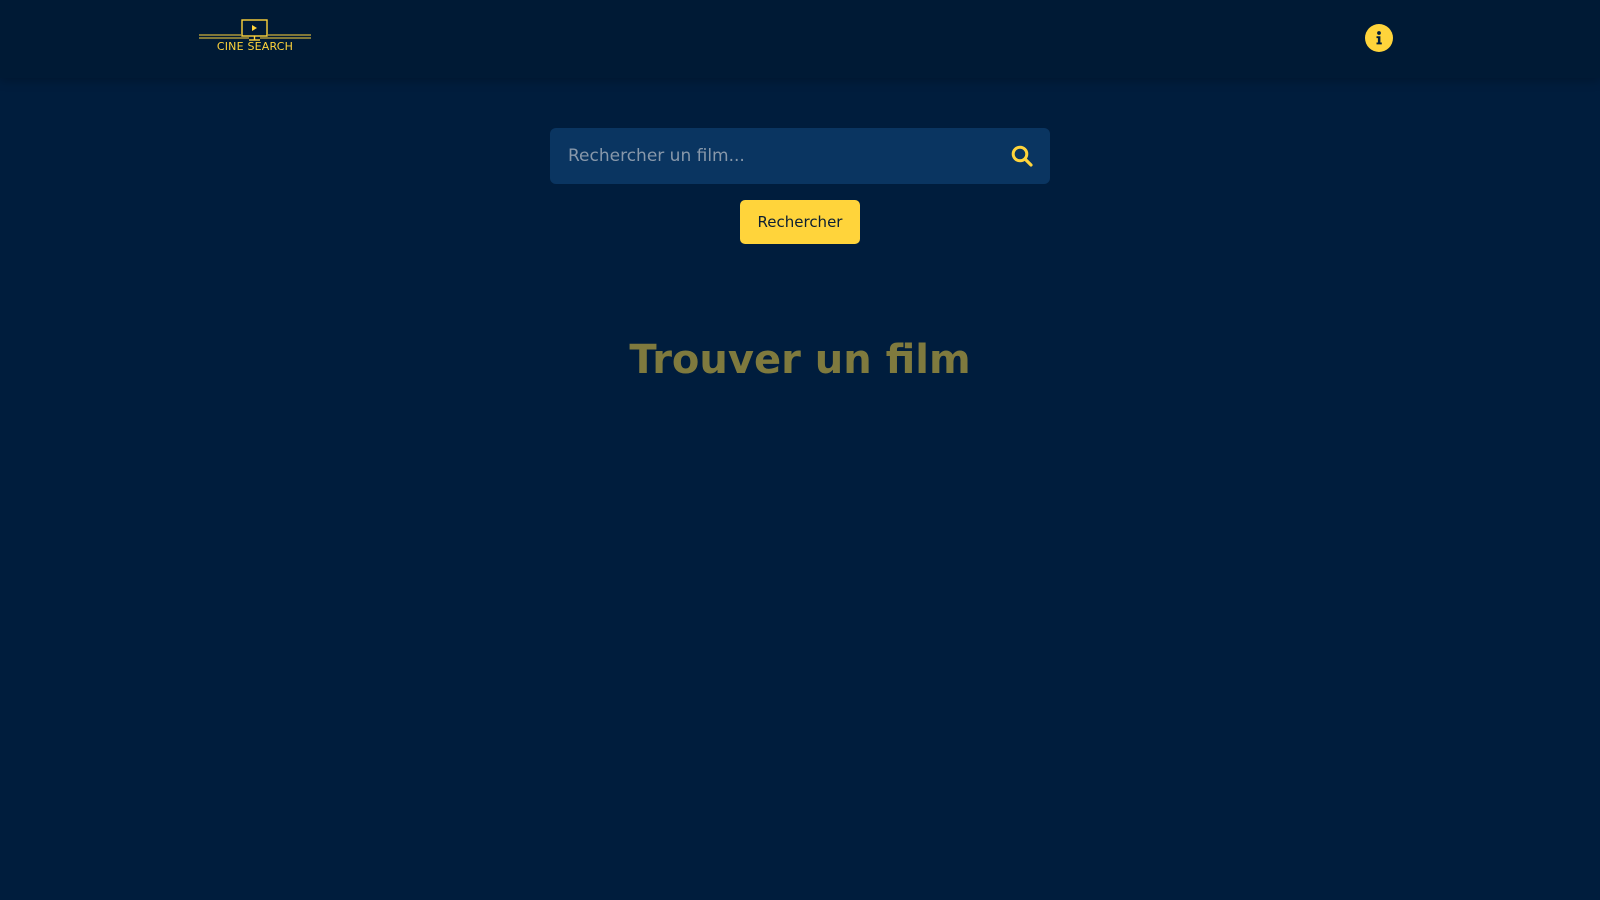  I want to click on monitor-play-icon, so click(255, 30).